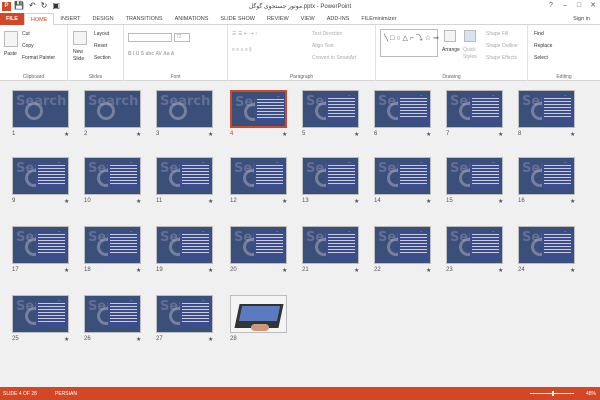  What do you see at coordinates (12, 19) in the screenshot?
I see `tab-file: FILE` at bounding box center [12, 19].